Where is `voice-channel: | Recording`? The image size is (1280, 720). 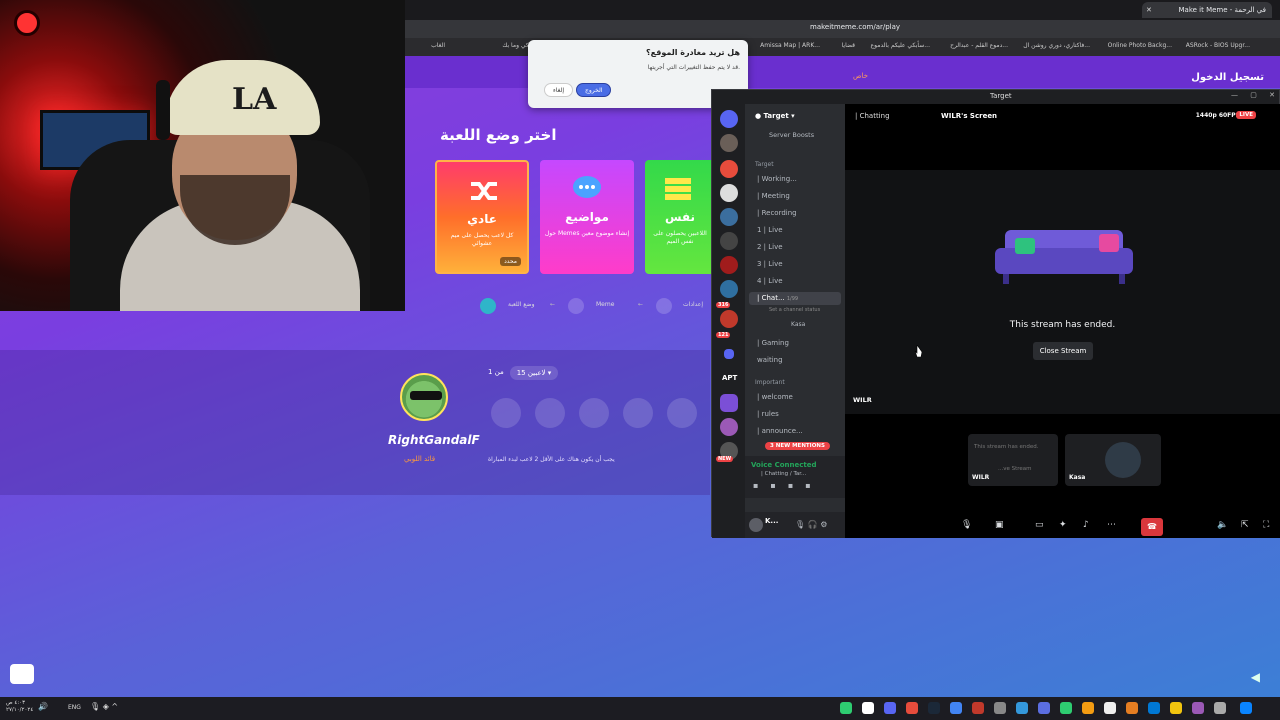
voice-channel: | Recording is located at coordinates (777, 213).